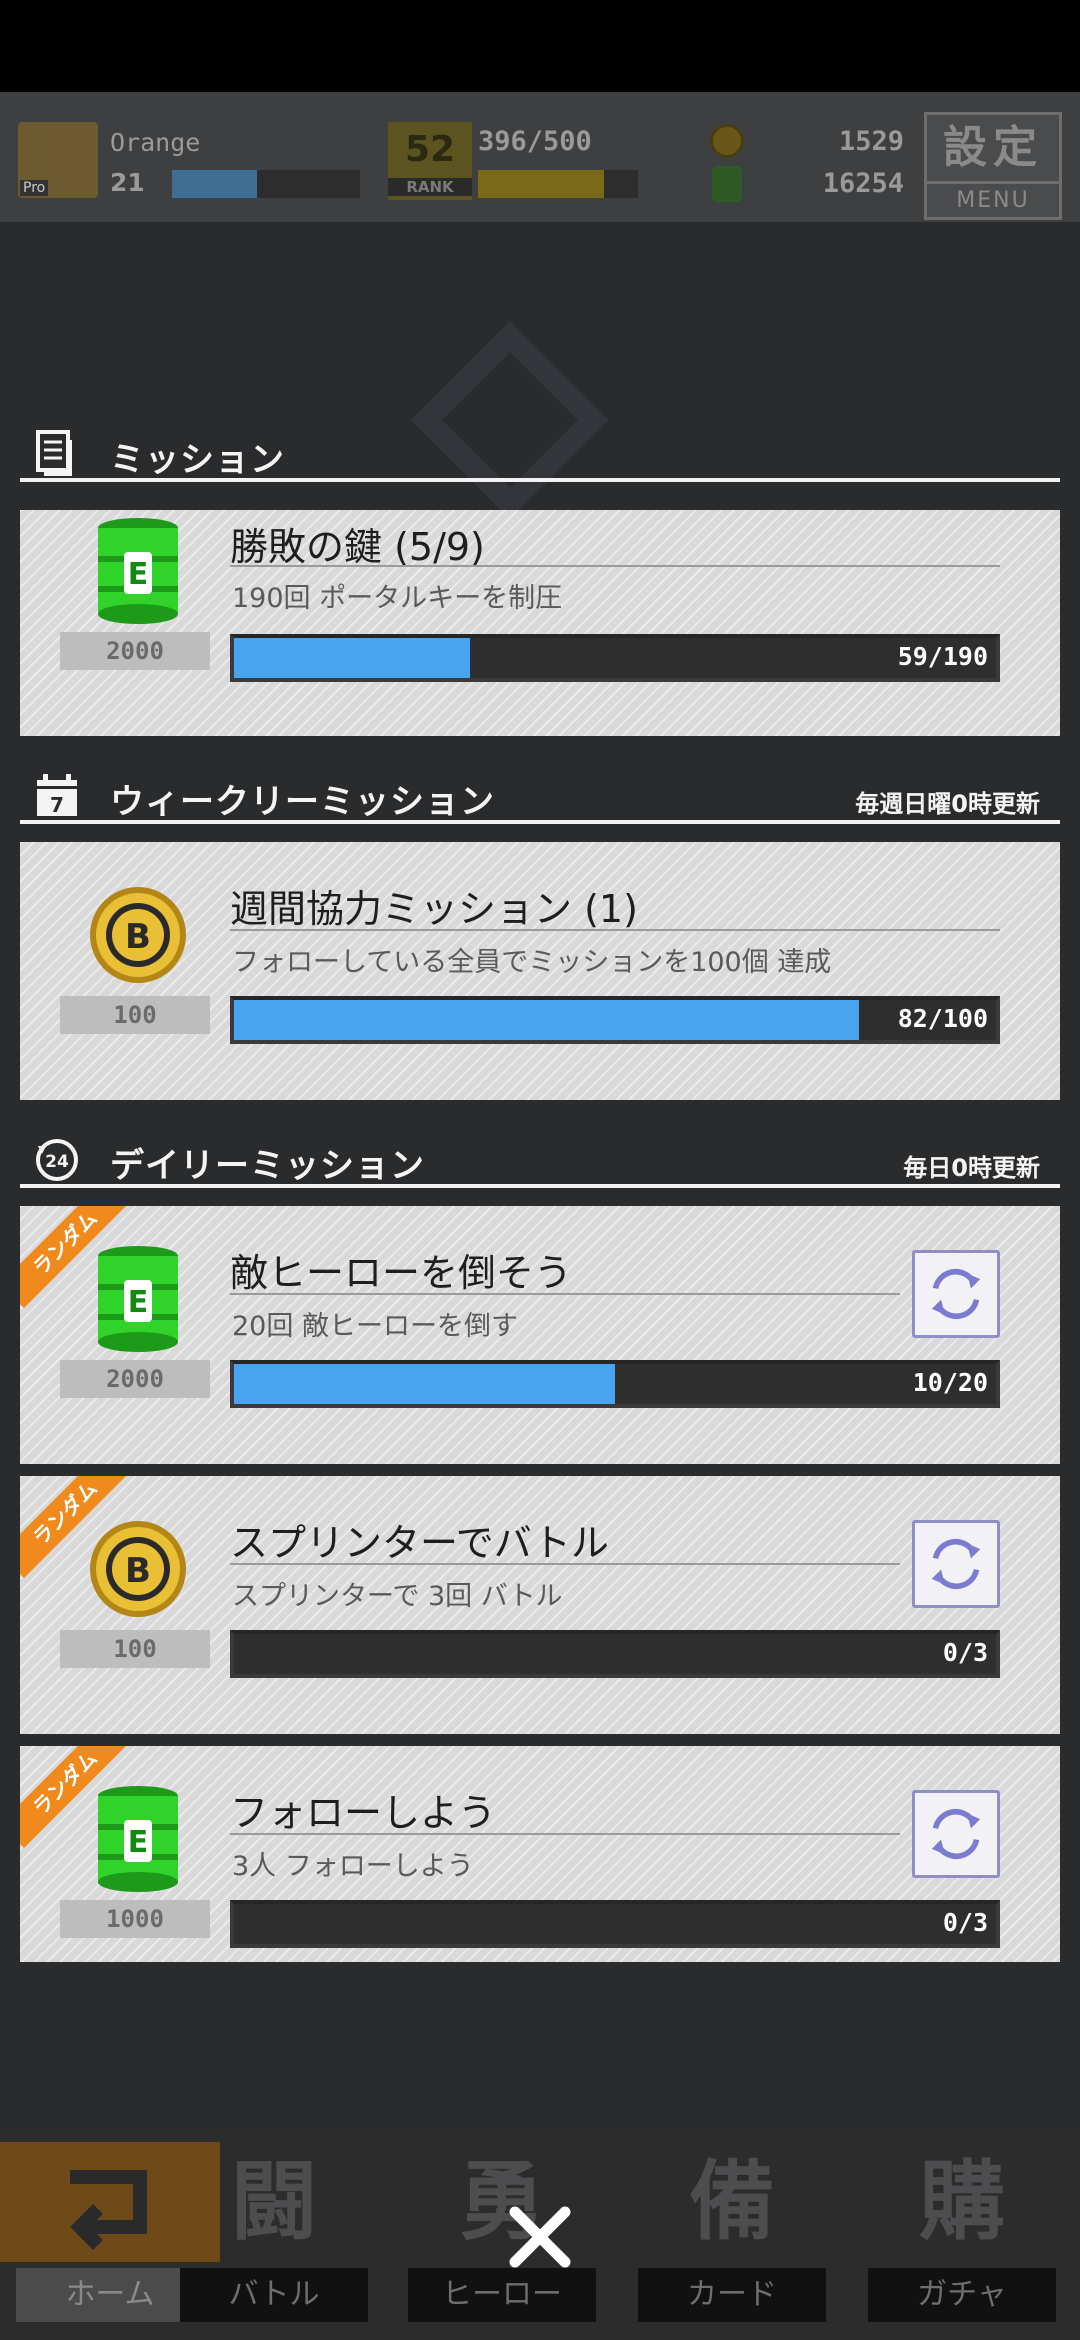 This screenshot has width=1080, height=2340. Describe the element at coordinates (863, 183) in the screenshot. I see `energy-count: 16254` at that location.